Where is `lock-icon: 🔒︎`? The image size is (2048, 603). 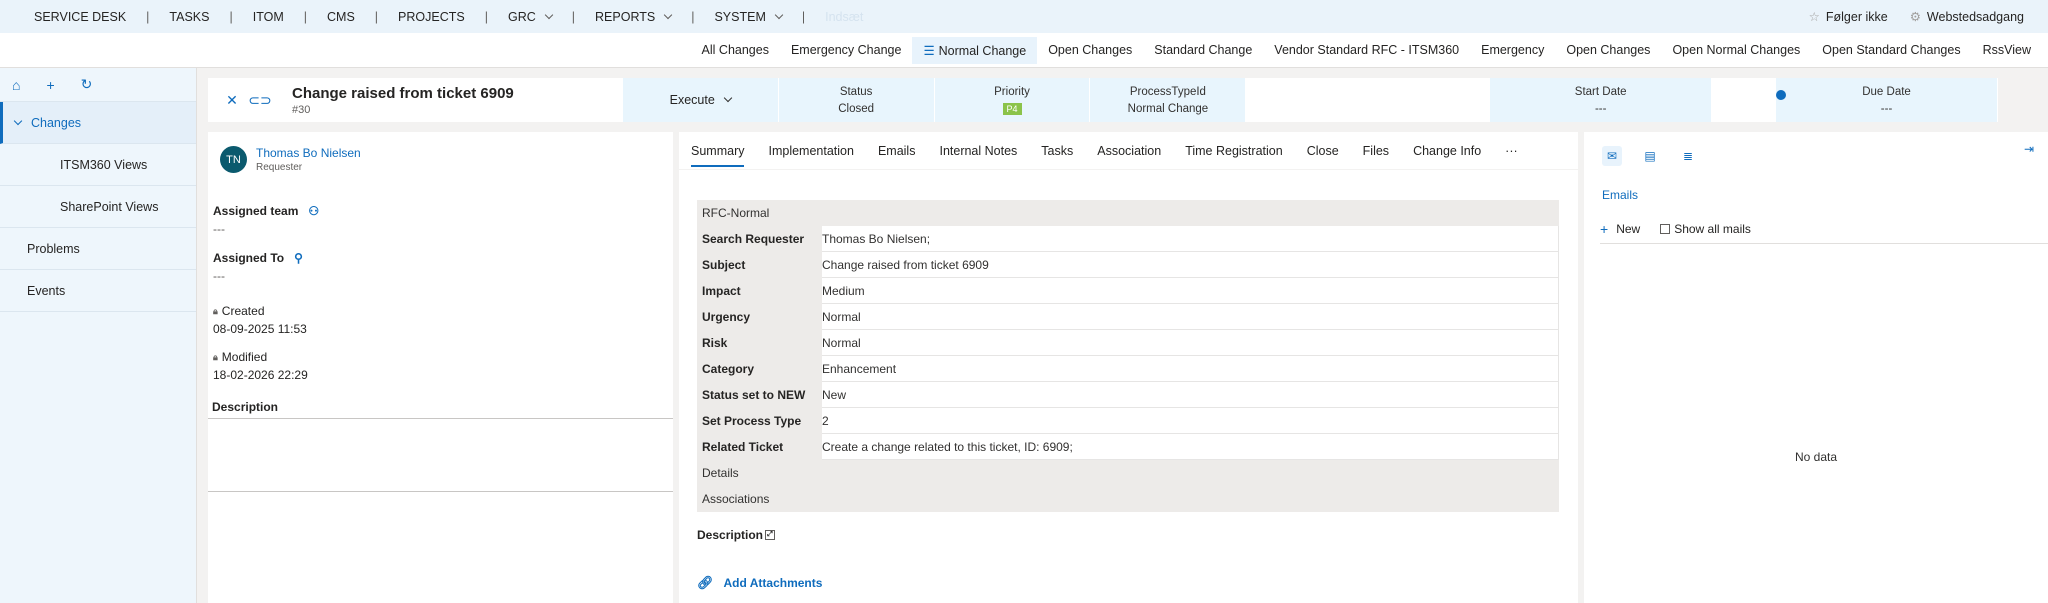 lock-icon: 🔒︎ is located at coordinates (215, 310).